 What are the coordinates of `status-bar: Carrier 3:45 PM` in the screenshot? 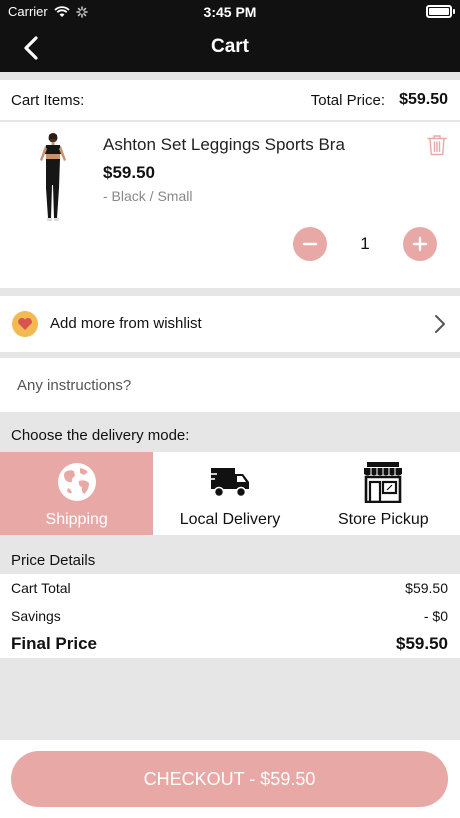 It's located at (230, 12).